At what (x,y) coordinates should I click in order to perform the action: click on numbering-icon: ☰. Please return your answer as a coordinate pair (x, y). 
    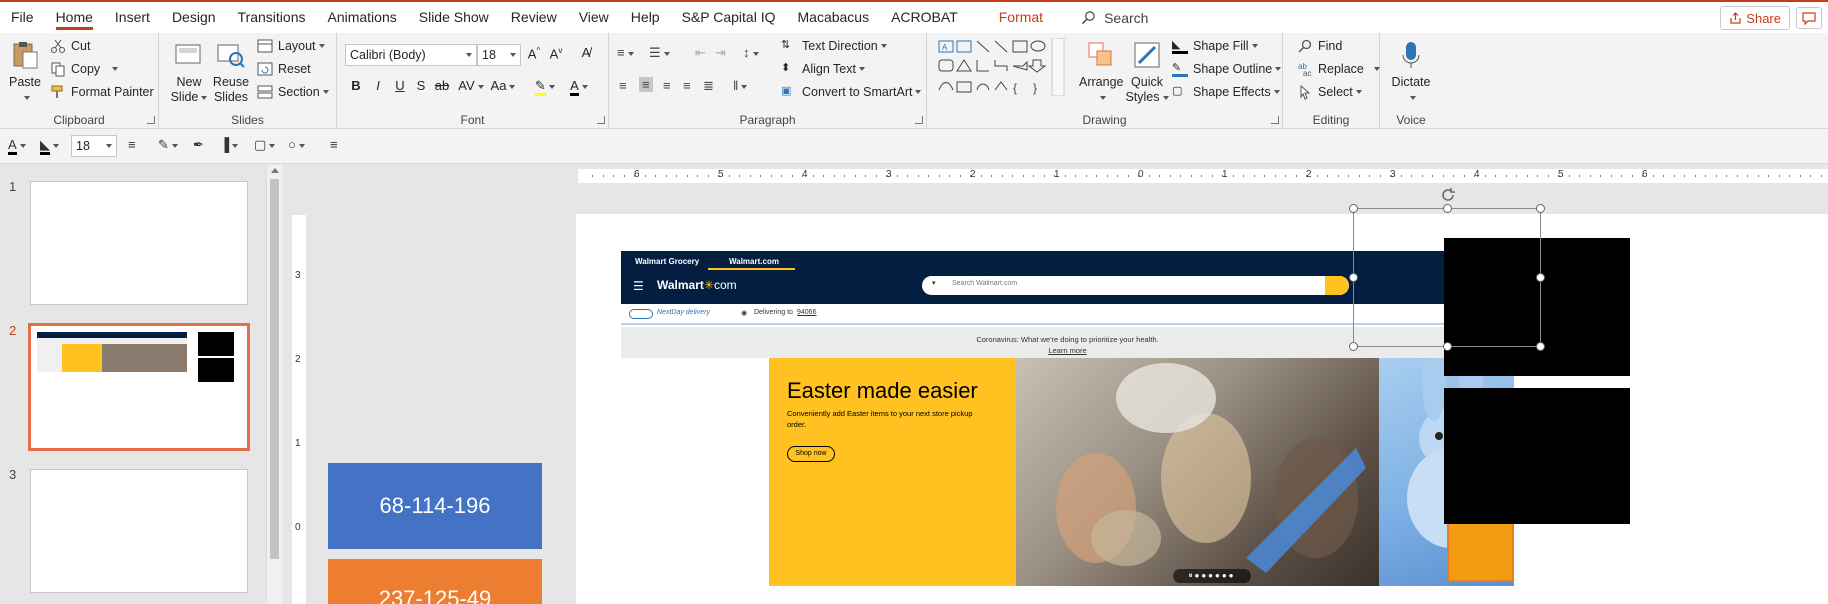
    Looking at the image, I should click on (659, 53).